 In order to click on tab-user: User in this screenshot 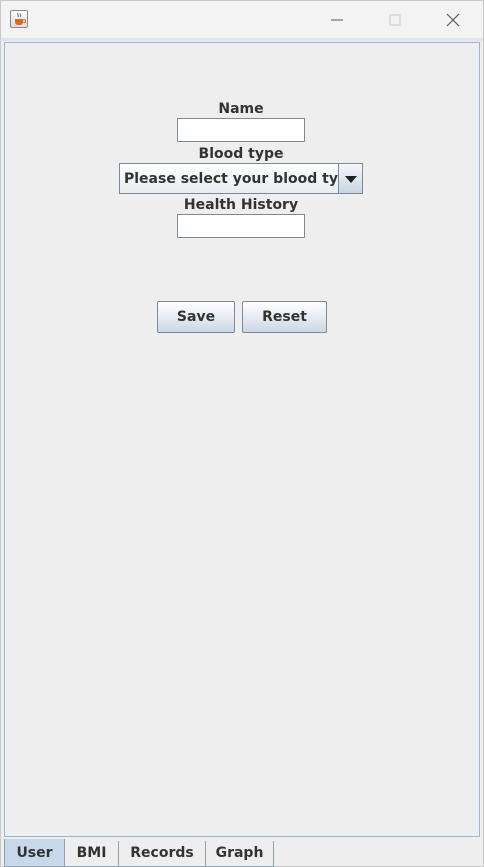, I will do `click(34, 853)`.